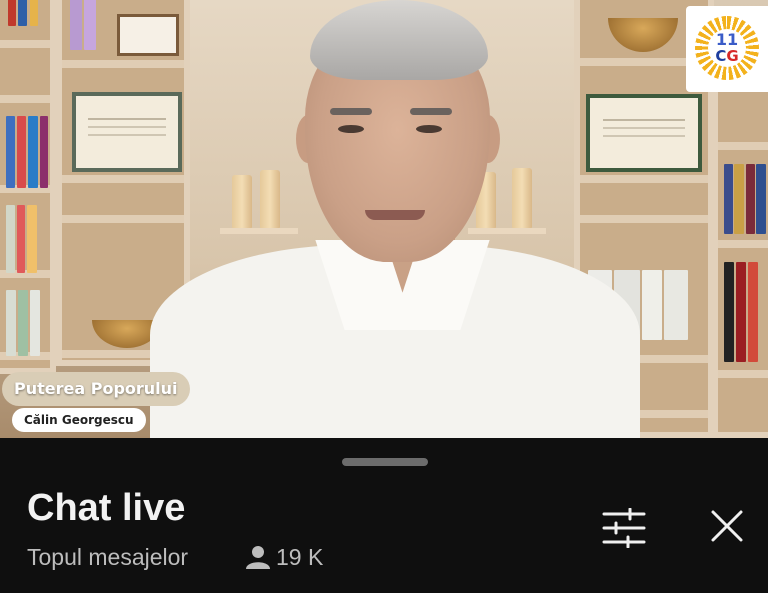 This screenshot has height=593, width=768. Describe the element at coordinates (727, 39) in the screenshot. I see `logo-number: 11` at that location.